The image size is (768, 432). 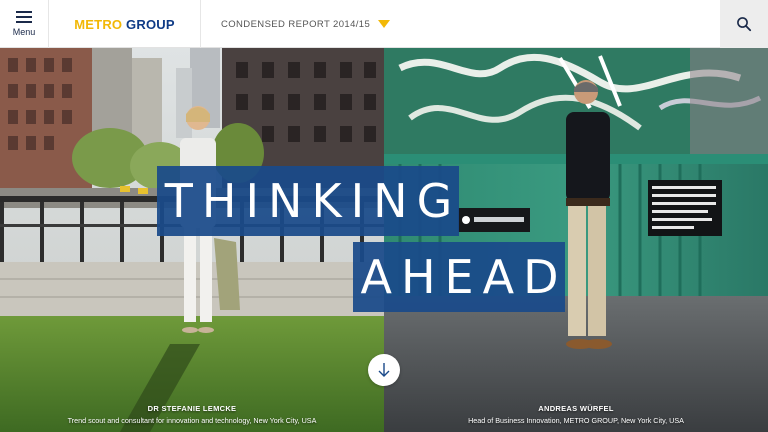 I want to click on search-icon, so click(x=744, y=24).